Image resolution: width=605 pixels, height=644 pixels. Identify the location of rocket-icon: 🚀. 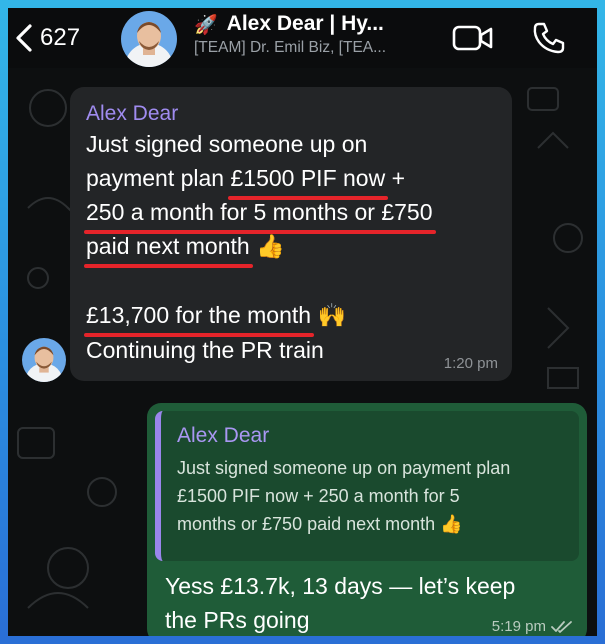
(206, 24).